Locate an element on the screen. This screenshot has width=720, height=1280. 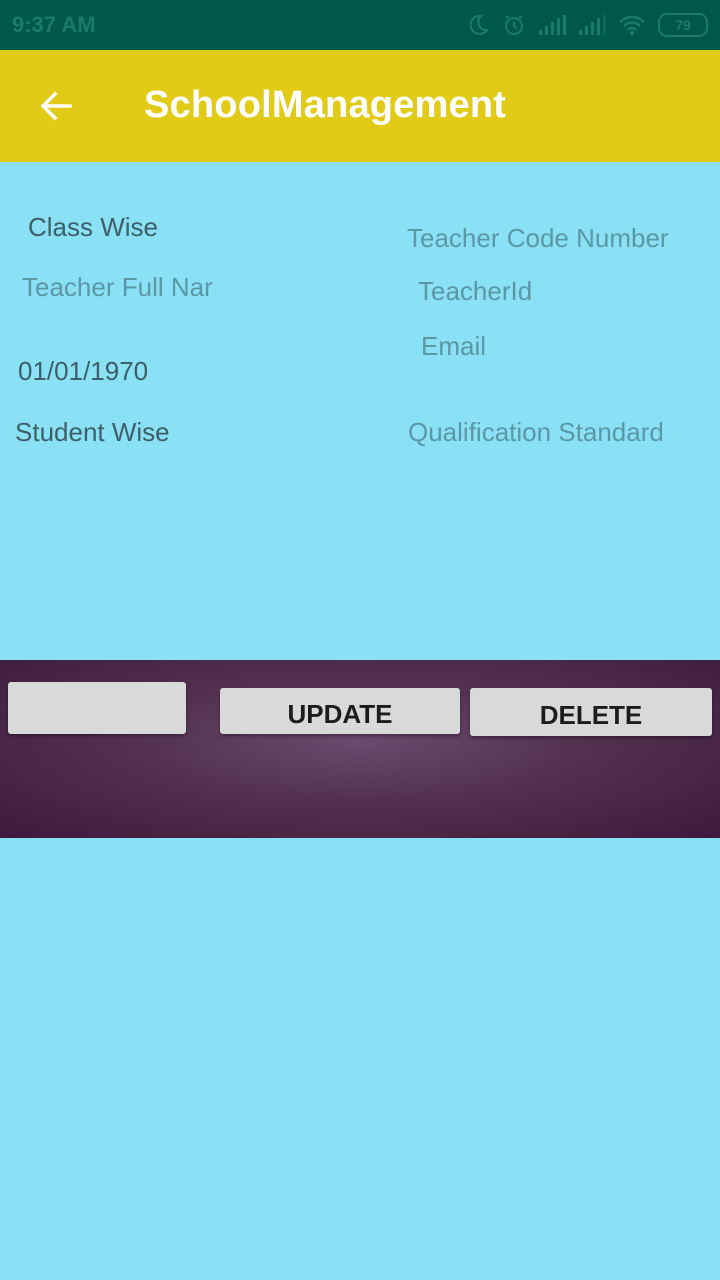
battery-icon: 79 is located at coordinates (683, 25).